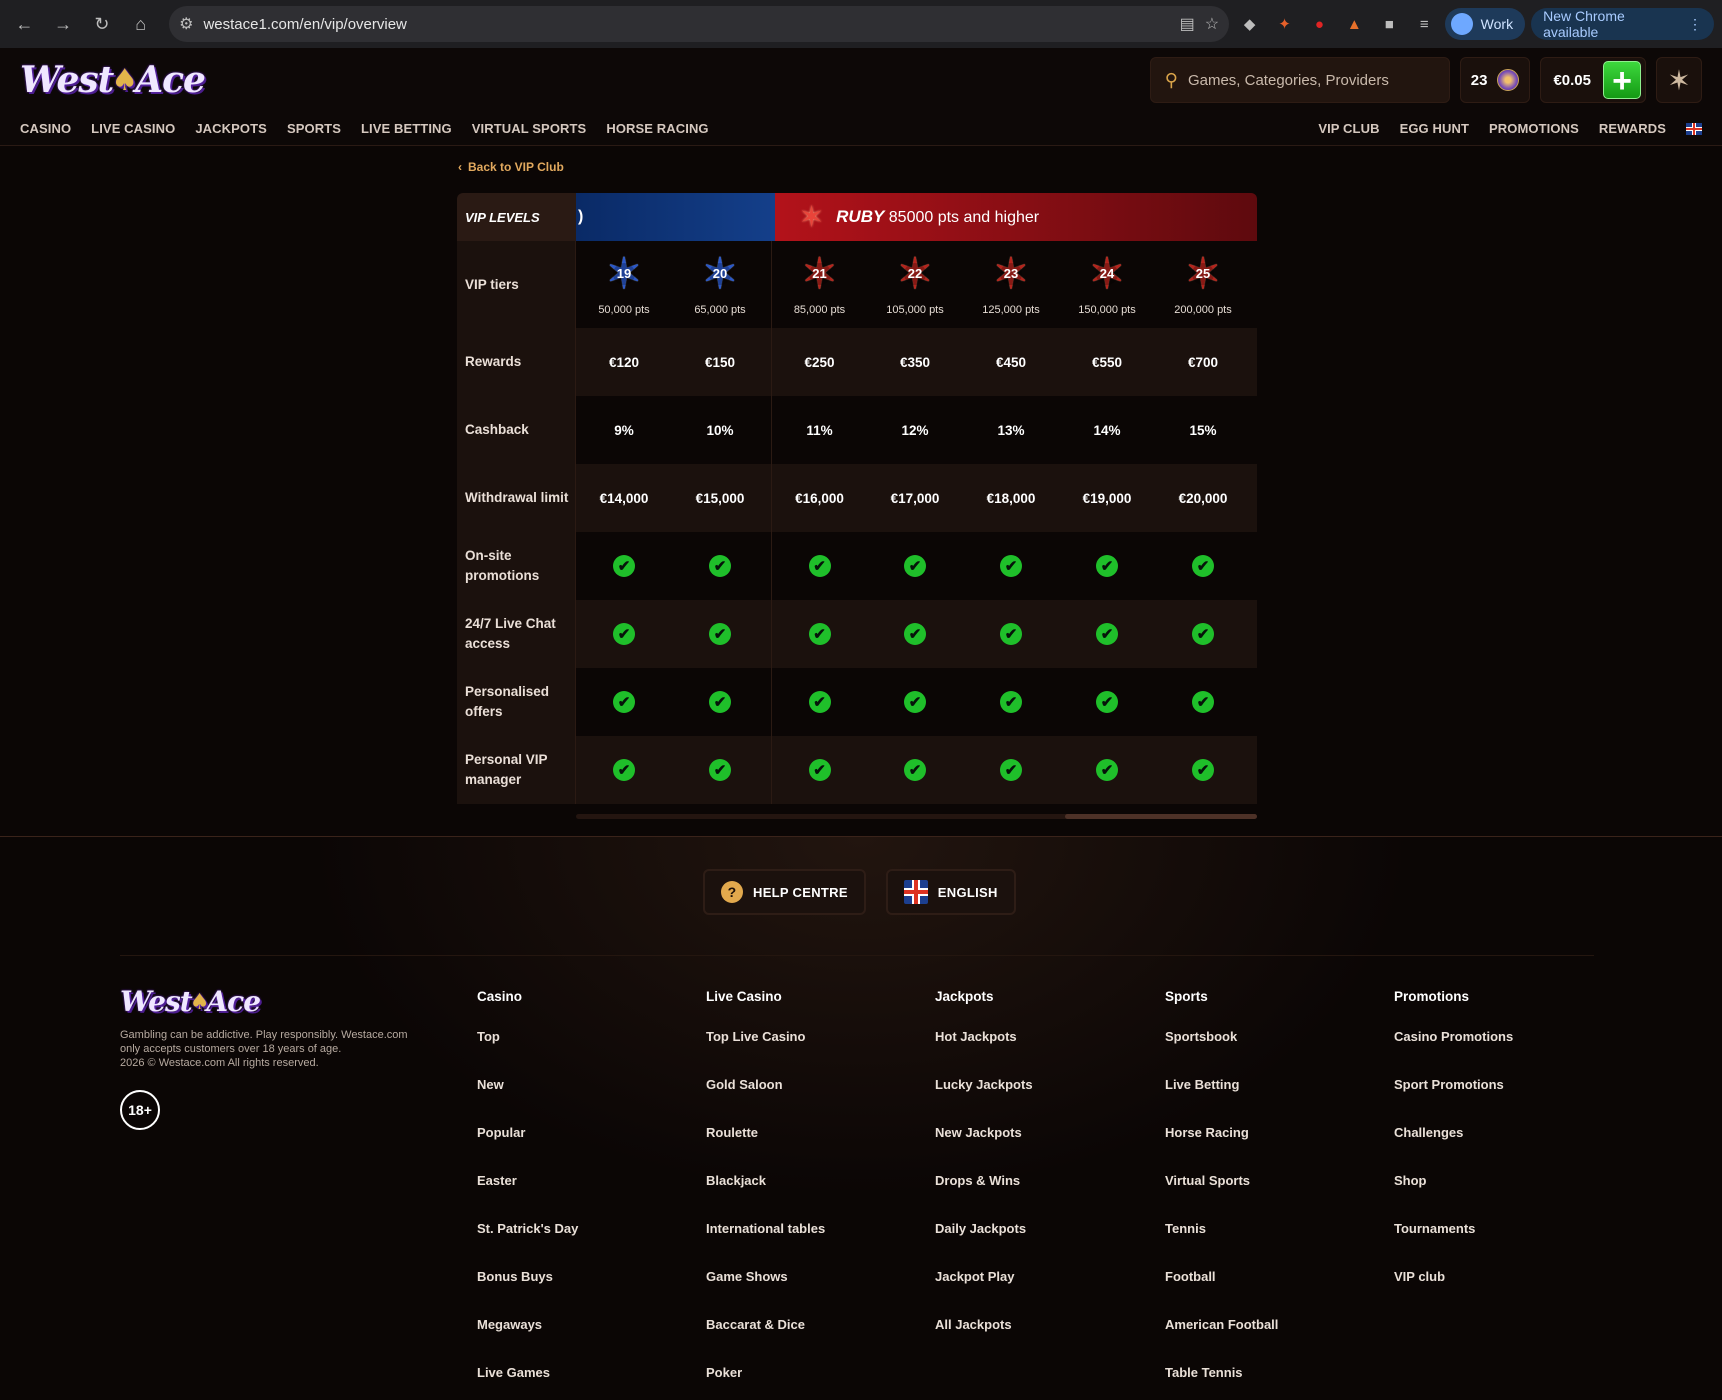 This screenshot has width=1722, height=1400. I want to click on footer-link: Top Live Casino, so click(811, 1053).